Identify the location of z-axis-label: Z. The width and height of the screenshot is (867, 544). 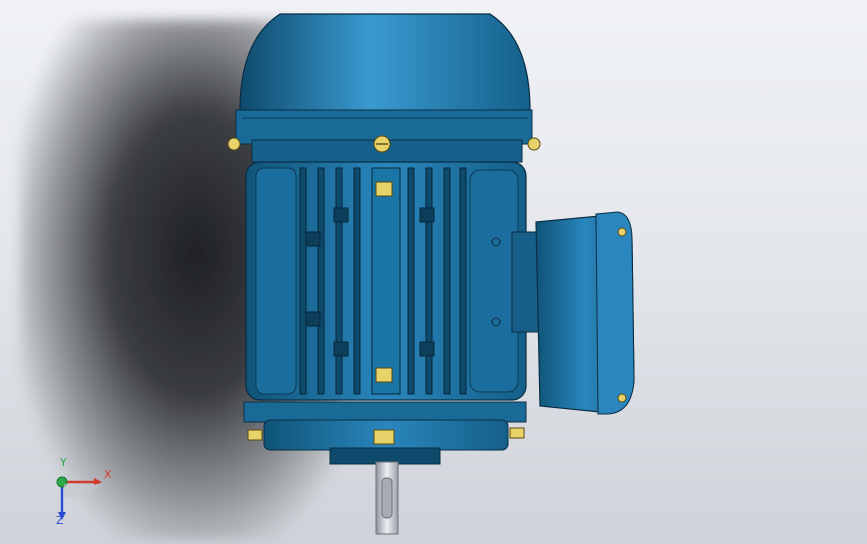
(60, 520).